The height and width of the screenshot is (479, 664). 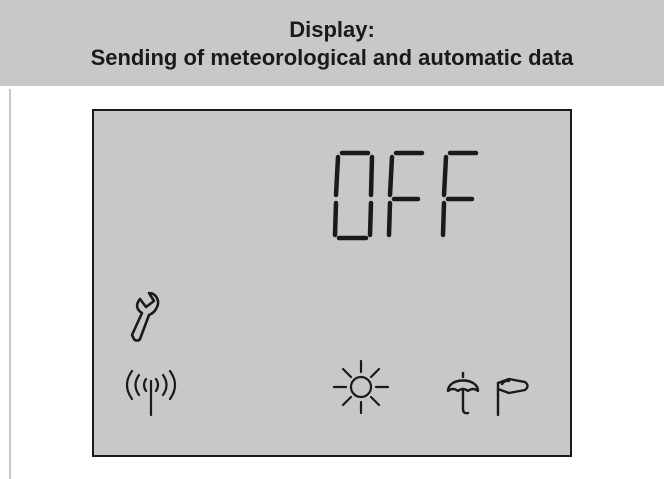 I want to click on figure-title-line-1: Display:, so click(x=332, y=29).